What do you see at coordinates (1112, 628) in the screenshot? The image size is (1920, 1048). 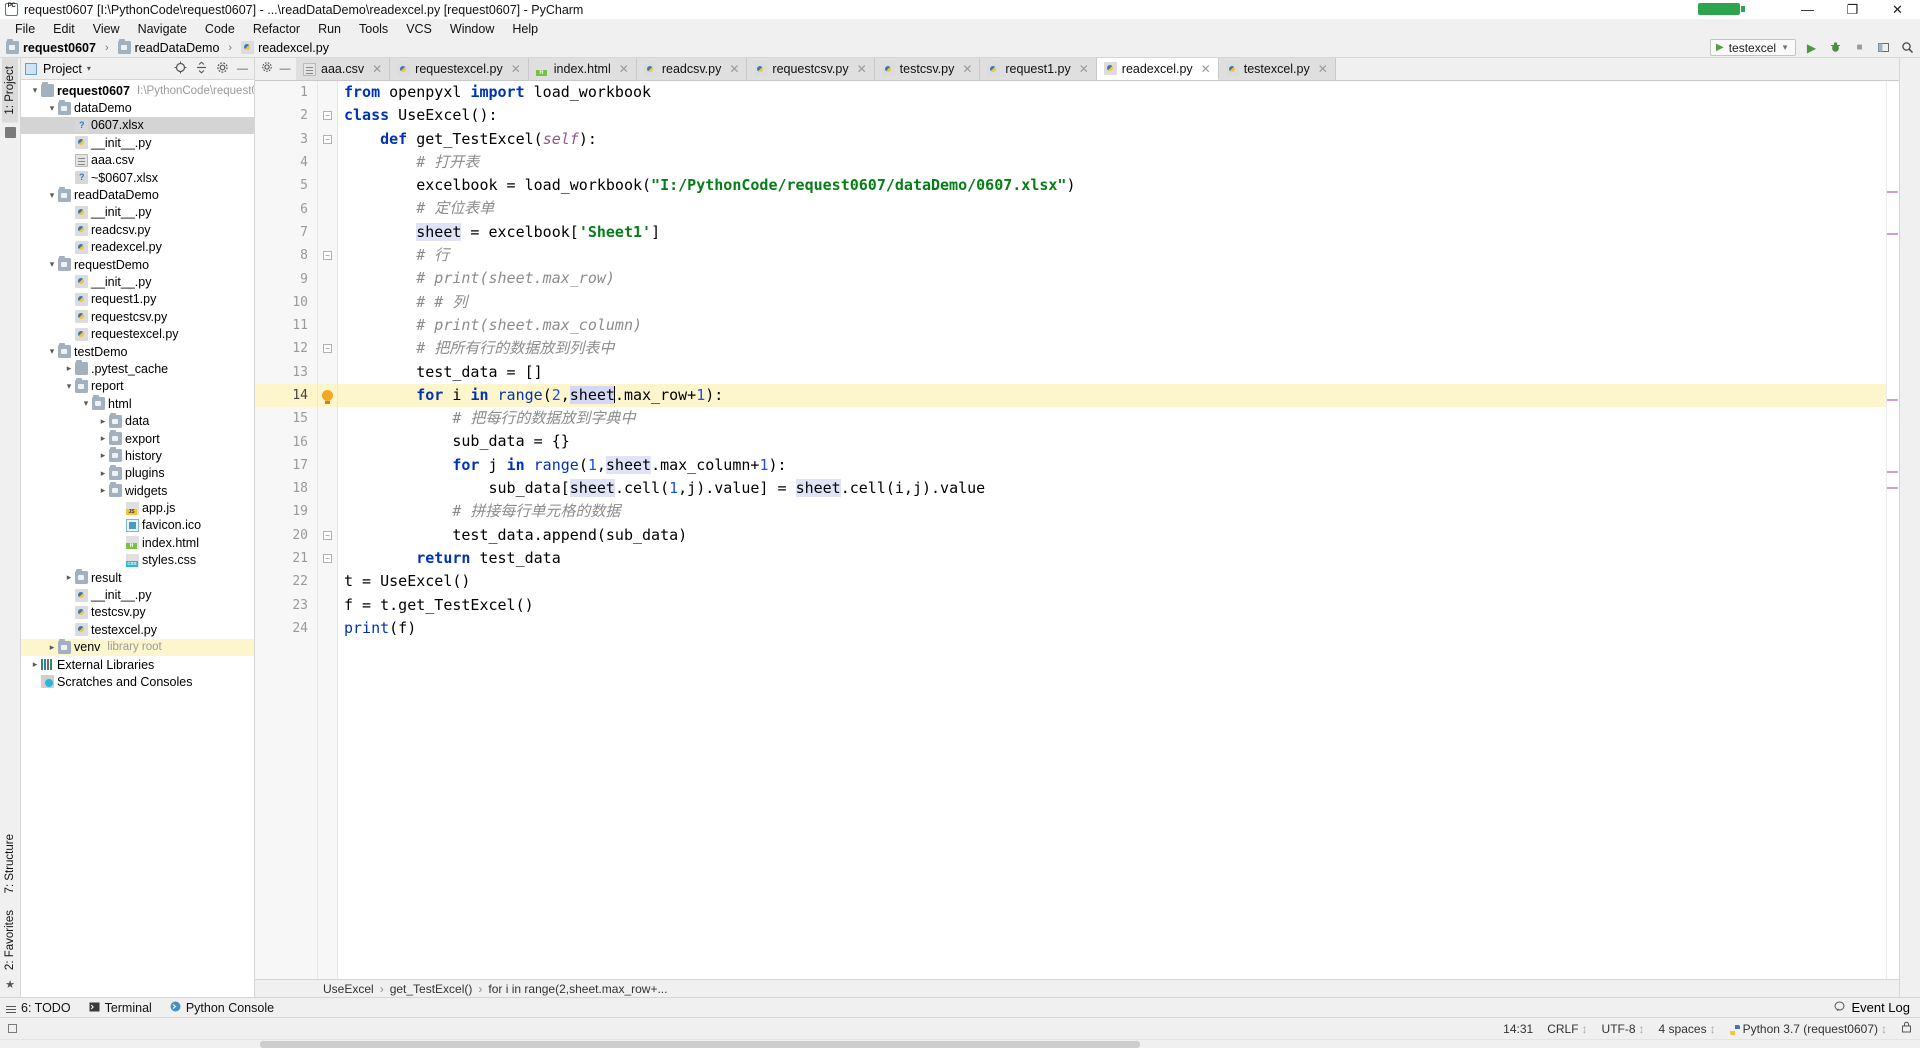 I see `code-line: print(f)` at bounding box center [1112, 628].